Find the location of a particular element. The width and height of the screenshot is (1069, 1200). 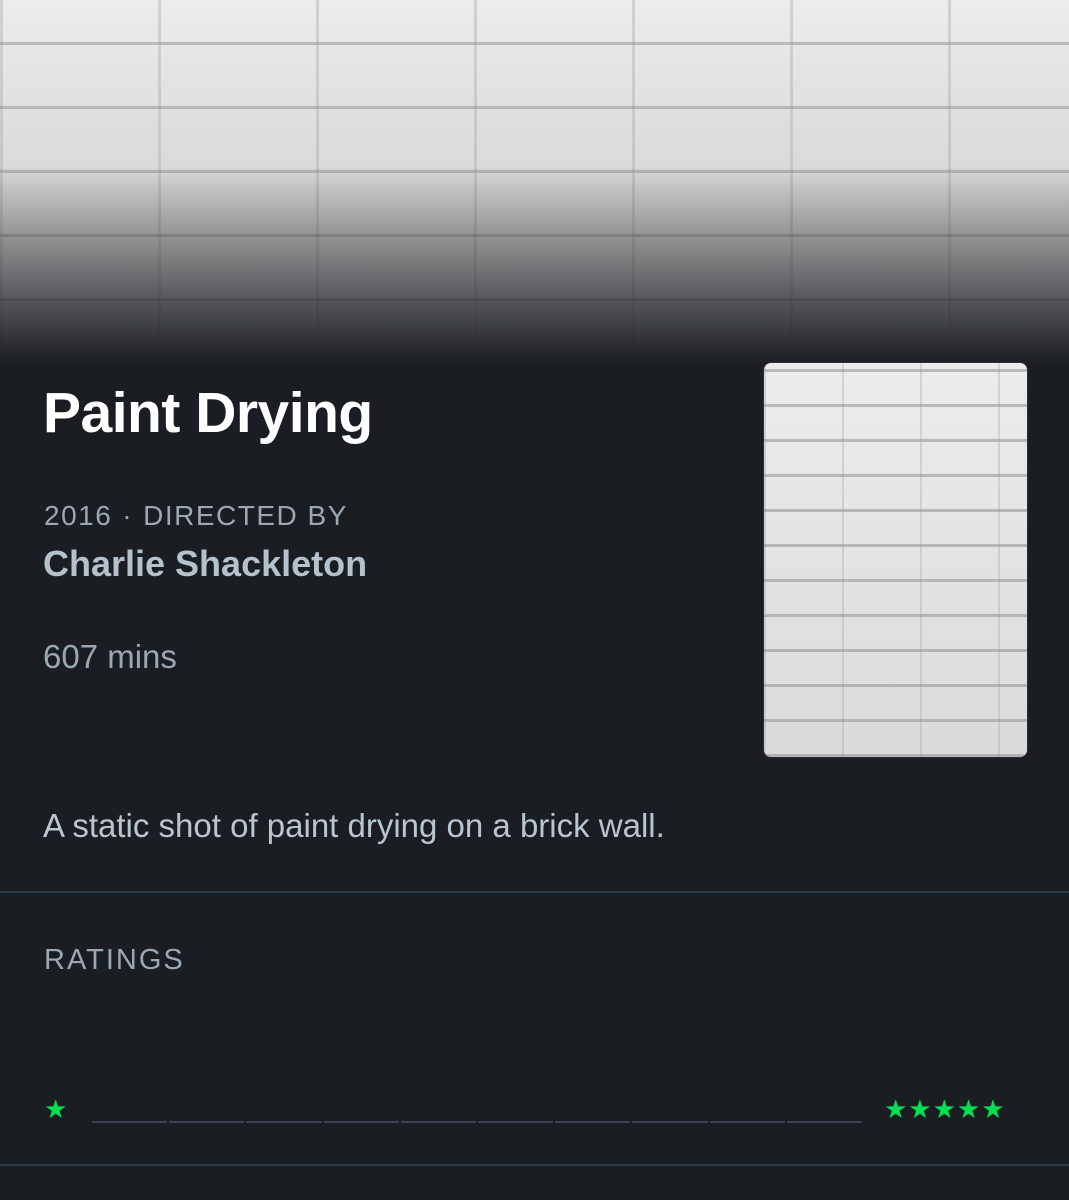

release-year: 2016 is located at coordinates (78, 515).